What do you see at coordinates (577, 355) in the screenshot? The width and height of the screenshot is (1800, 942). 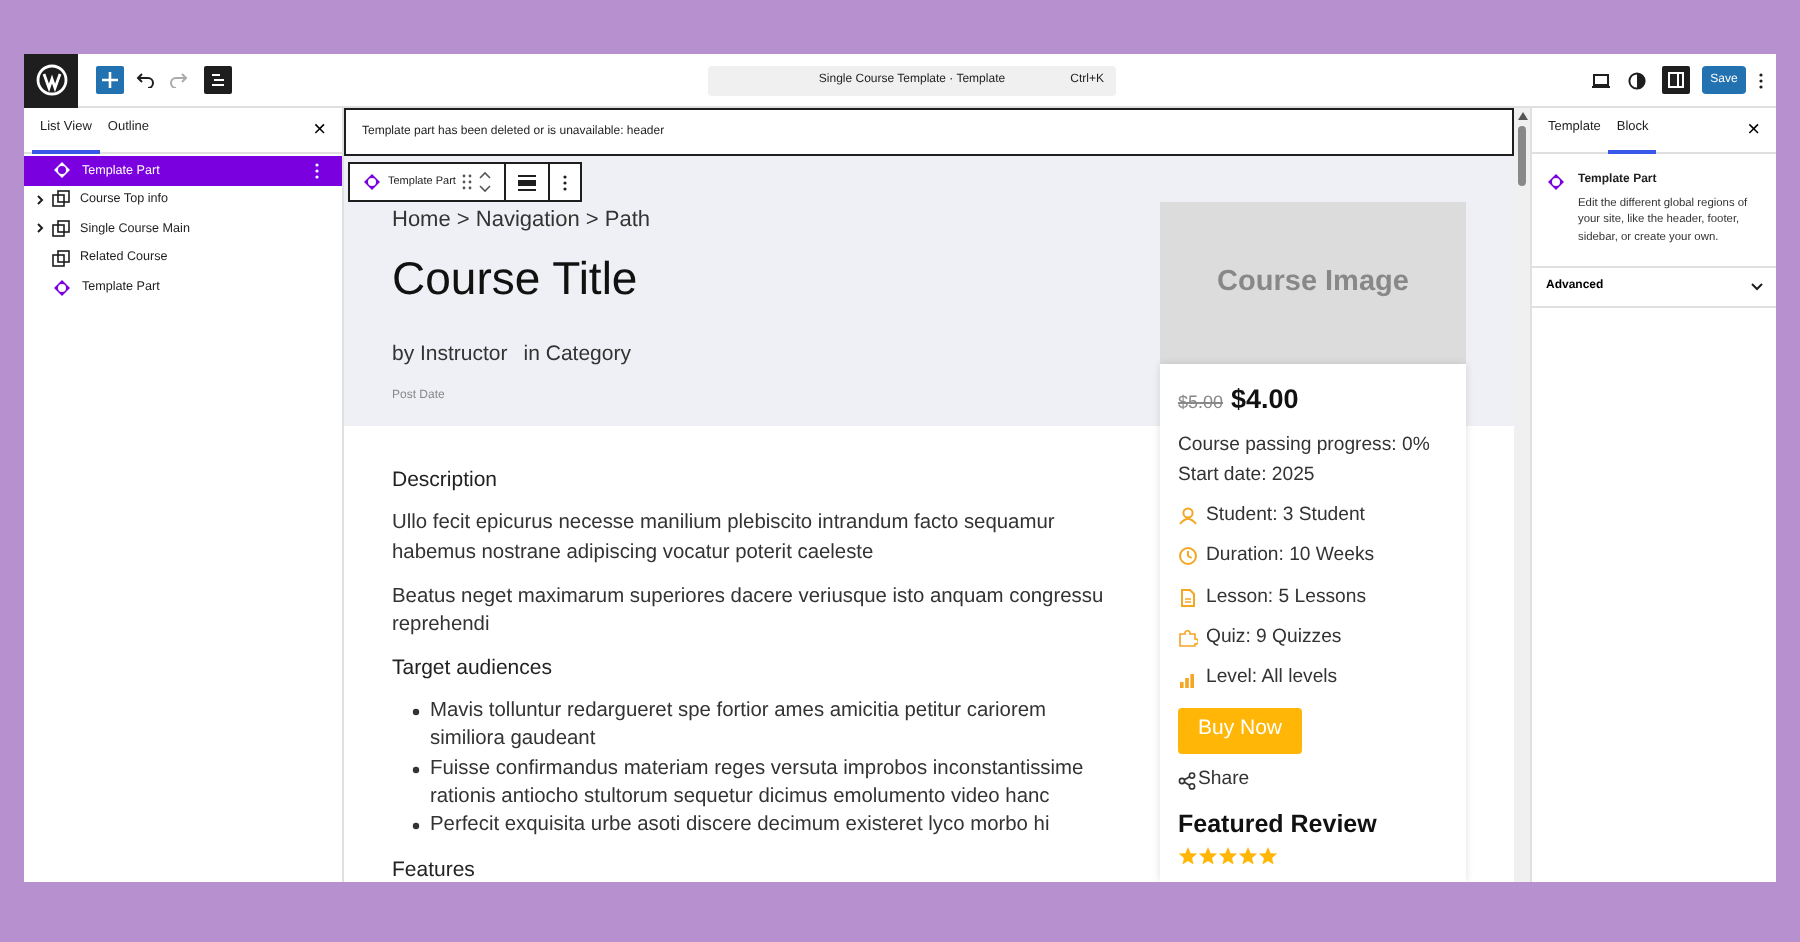 I see `category-text: in Category` at bounding box center [577, 355].